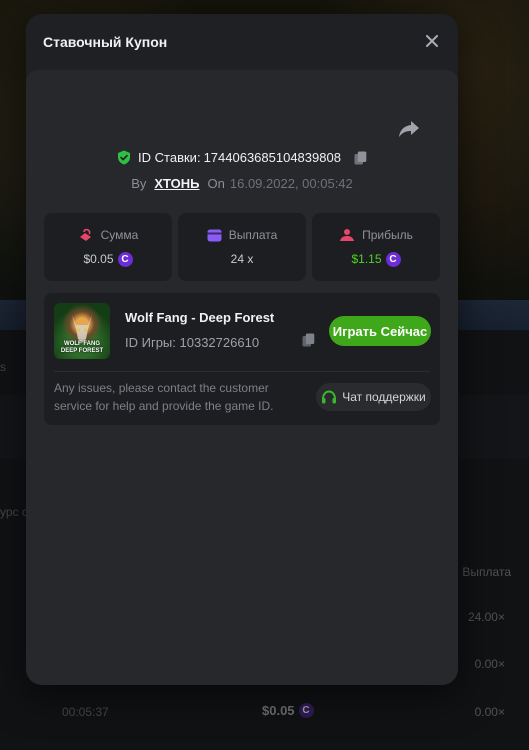  Describe the element at coordinates (219, 342) in the screenshot. I see `game-id-value: 10332726610` at that location.